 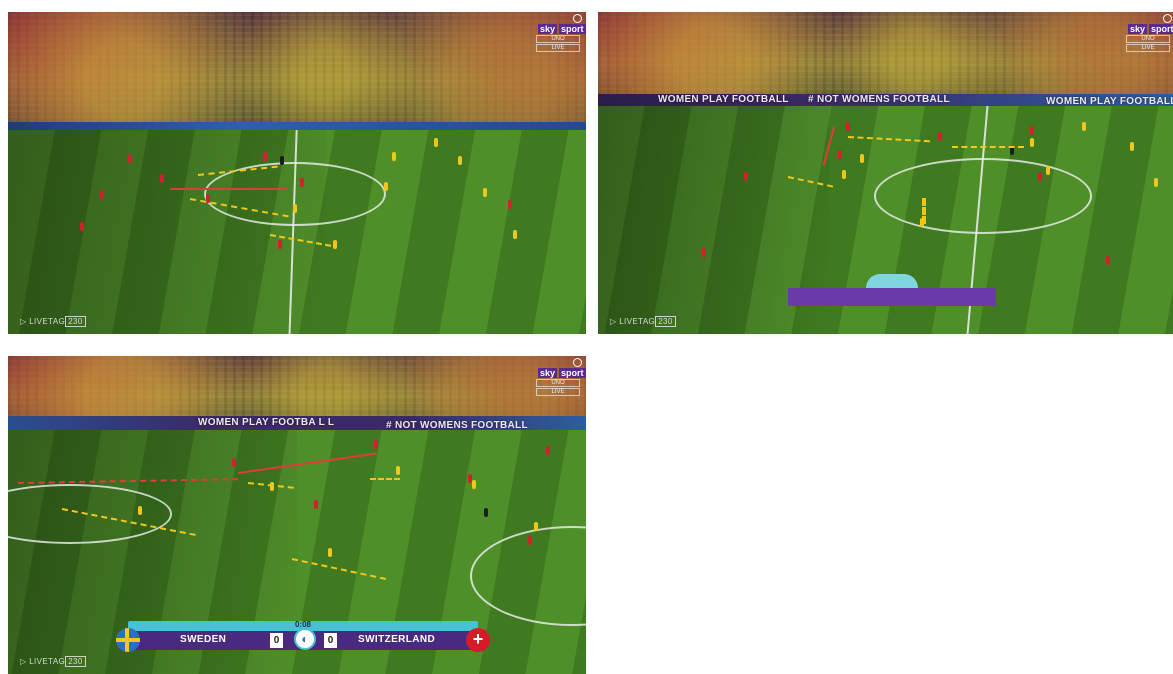 What do you see at coordinates (266, 422) in the screenshot?
I see `banner-text: WOMEN PLAY FOOTBA L L` at bounding box center [266, 422].